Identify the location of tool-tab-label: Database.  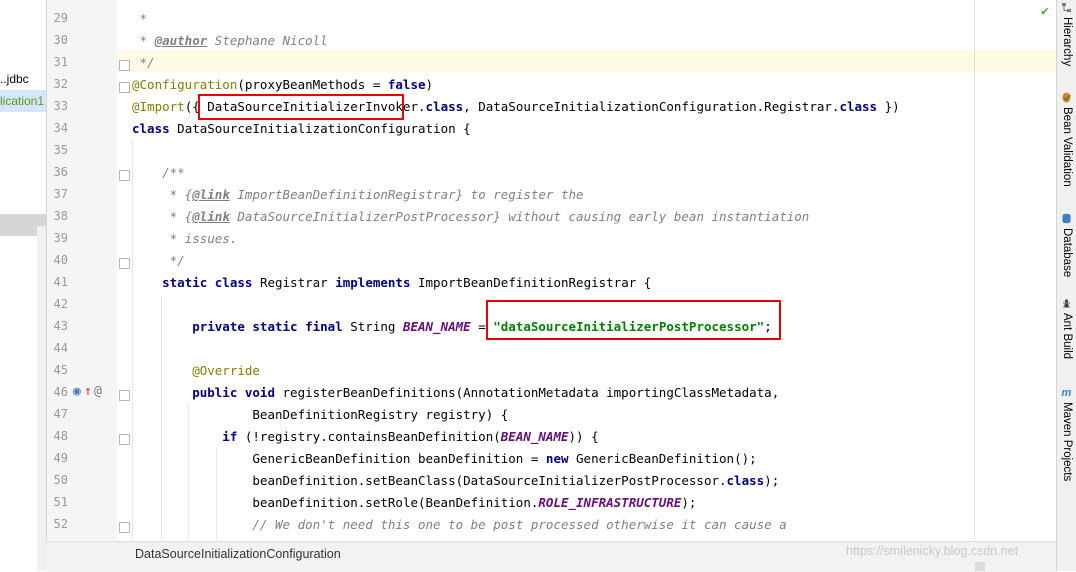
(1067, 253).